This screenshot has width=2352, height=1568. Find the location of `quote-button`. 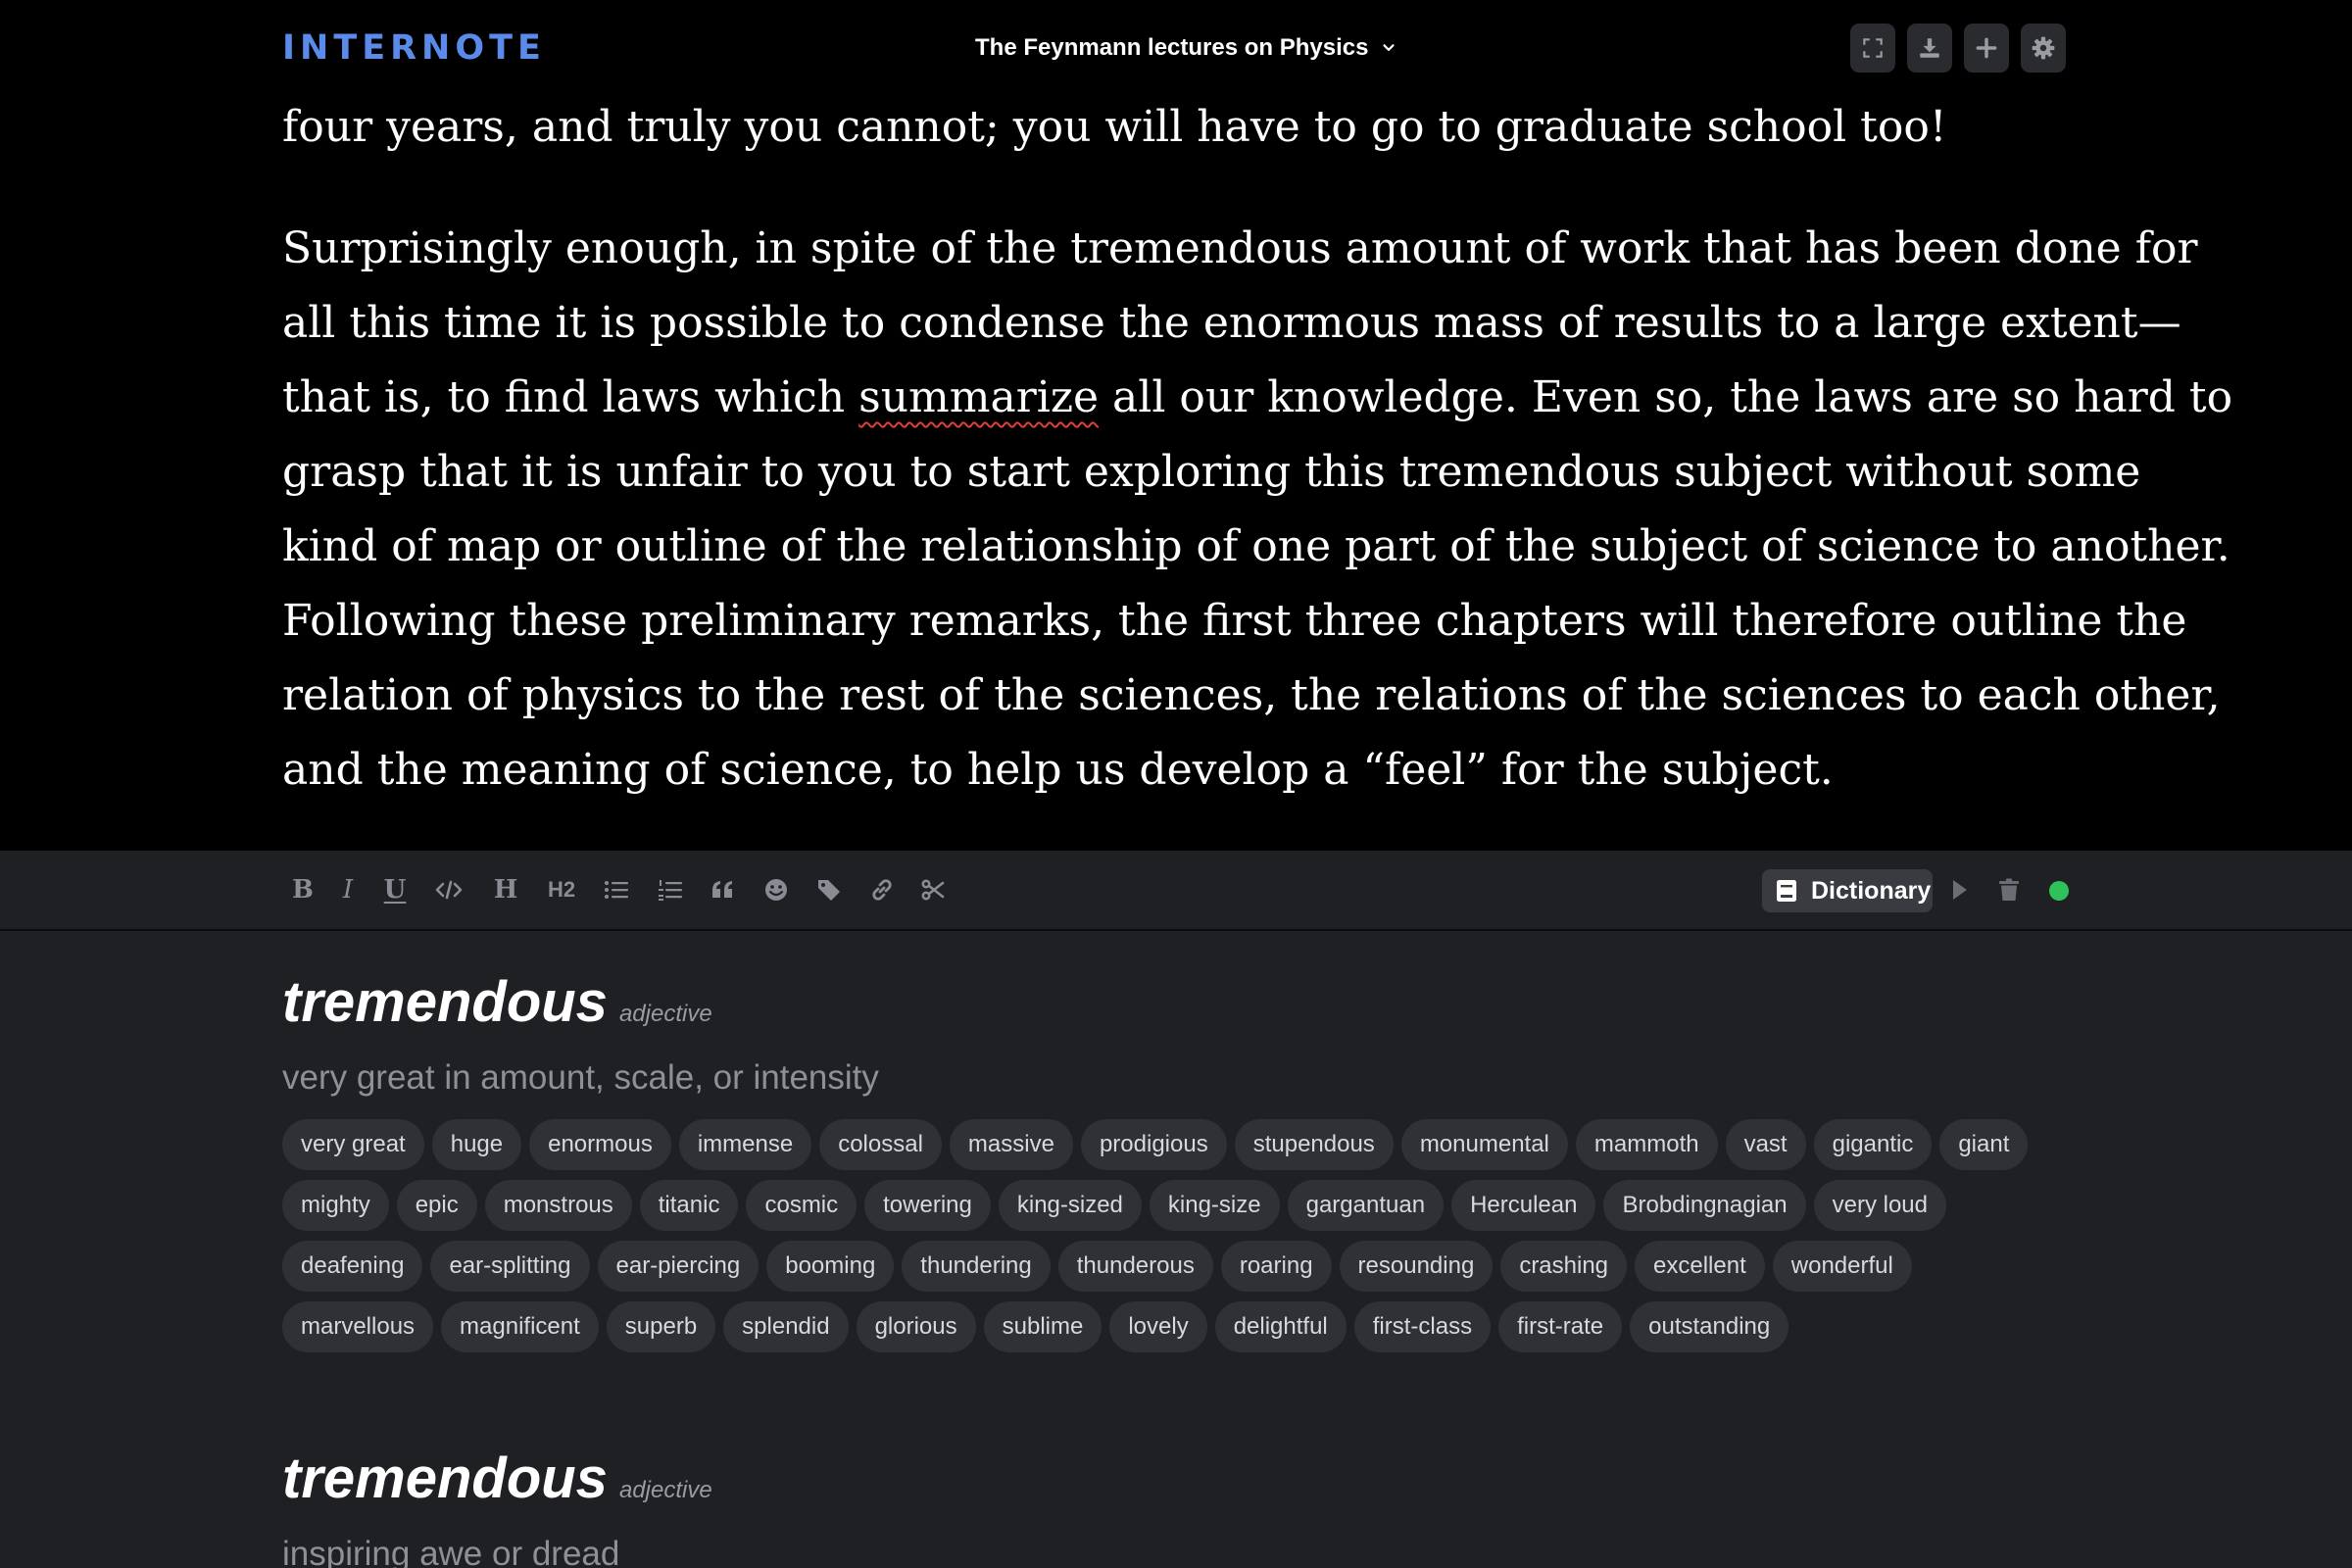

quote-button is located at coordinates (723, 889).